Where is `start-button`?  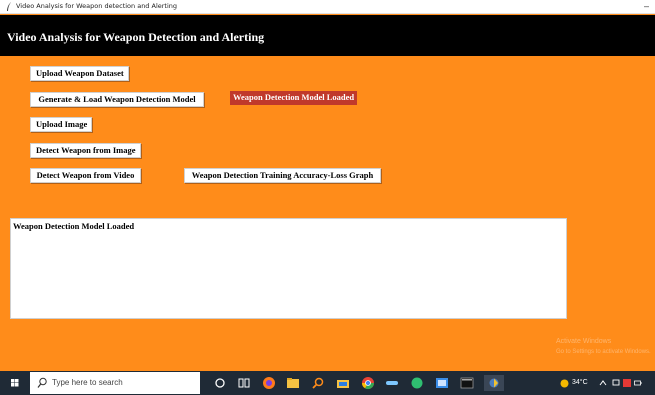
start-button is located at coordinates (15, 383).